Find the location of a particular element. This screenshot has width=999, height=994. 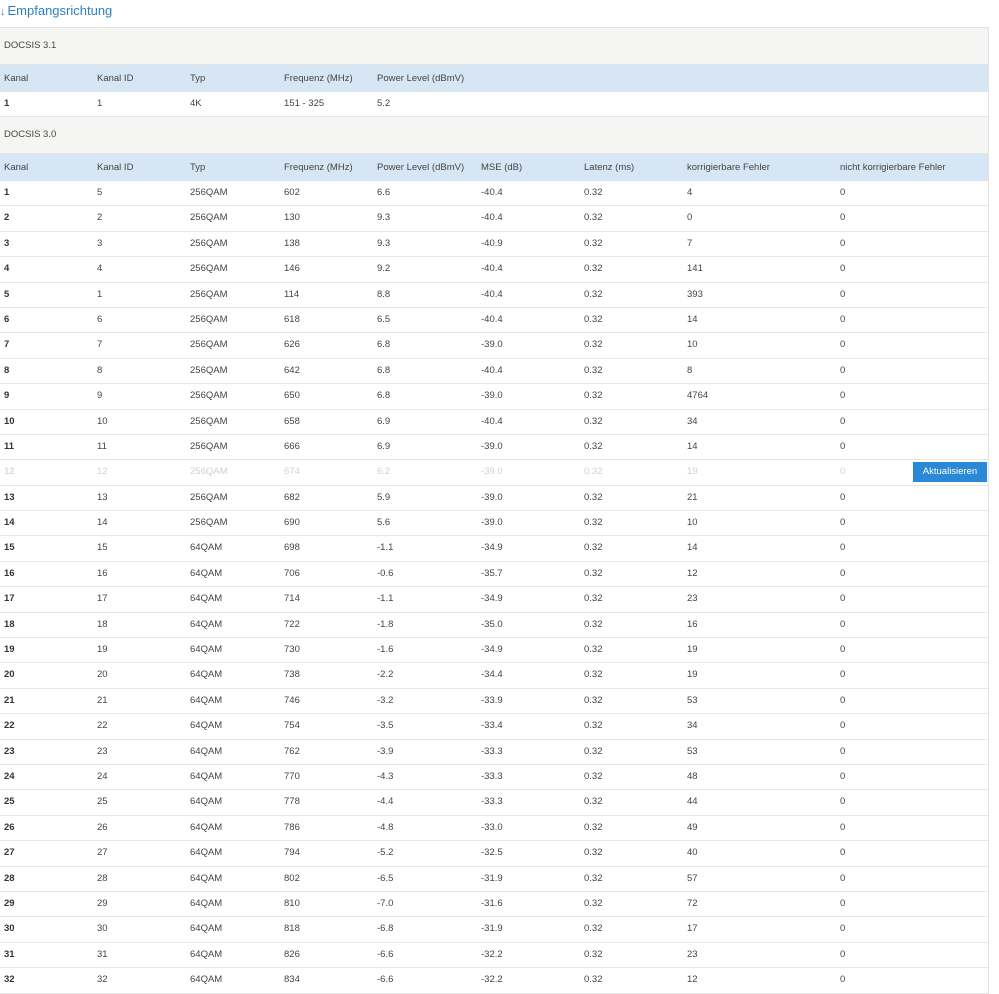

cell-frequenz: 802 is located at coordinates (292, 878).